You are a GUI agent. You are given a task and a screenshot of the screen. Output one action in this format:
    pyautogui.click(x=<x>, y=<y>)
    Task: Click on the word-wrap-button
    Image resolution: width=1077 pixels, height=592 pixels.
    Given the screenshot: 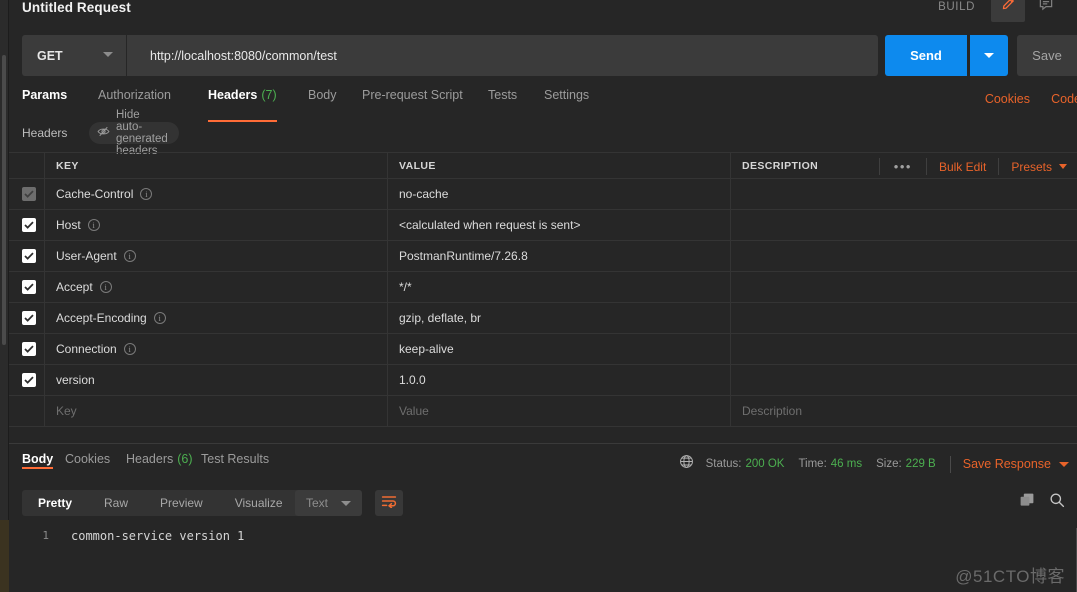 What is the action you would take?
    pyautogui.click(x=389, y=503)
    